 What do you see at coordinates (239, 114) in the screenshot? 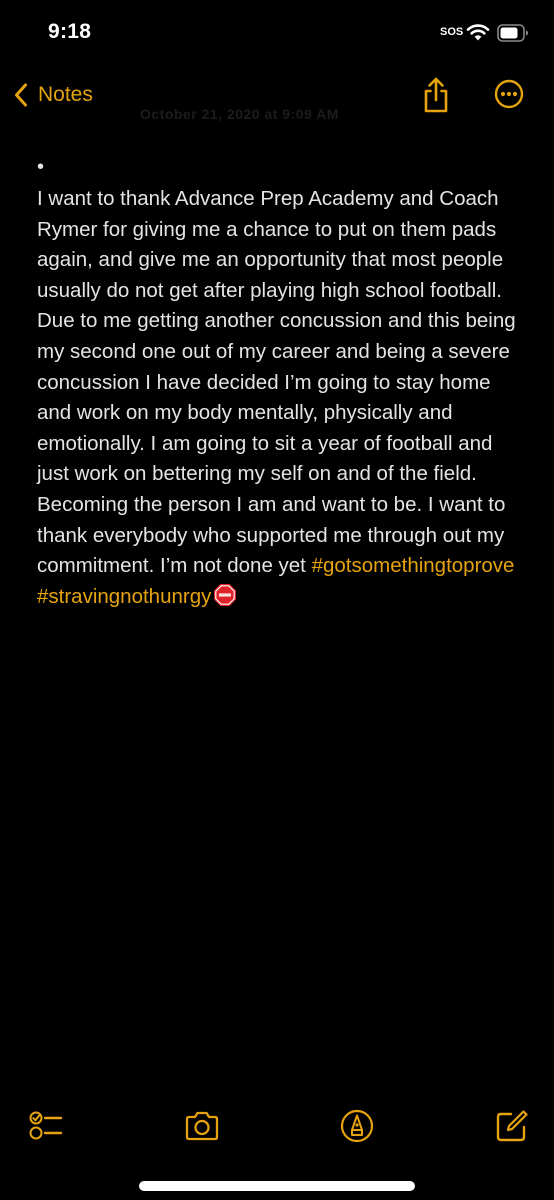
I see `note-date: October 21, 2020 at 9:09 AM` at bounding box center [239, 114].